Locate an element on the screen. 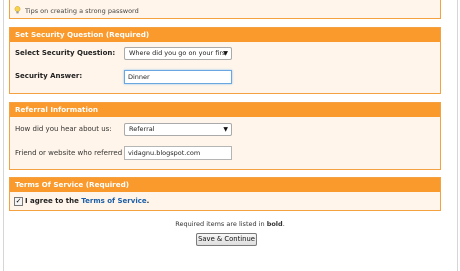 The image size is (460, 271). security-question-value: Where did you go on your firs is located at coordinates (177, 53).